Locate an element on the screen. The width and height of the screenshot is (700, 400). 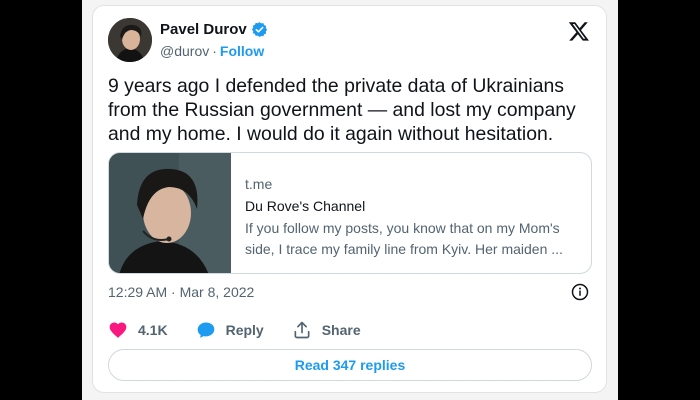
x-logo-icon is located at coordinates (579, 31).